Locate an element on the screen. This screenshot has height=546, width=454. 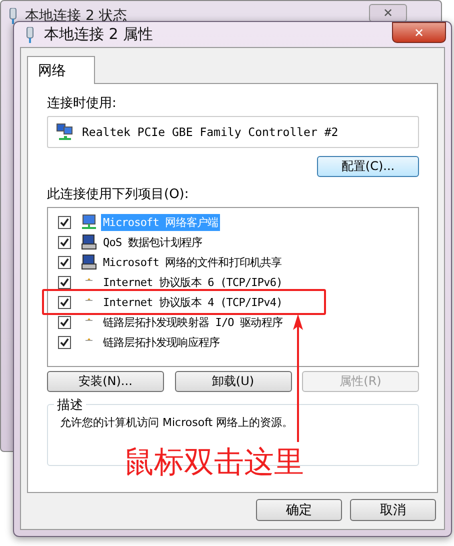
dialog-button: 确定 is located at coordinates (299, 510).